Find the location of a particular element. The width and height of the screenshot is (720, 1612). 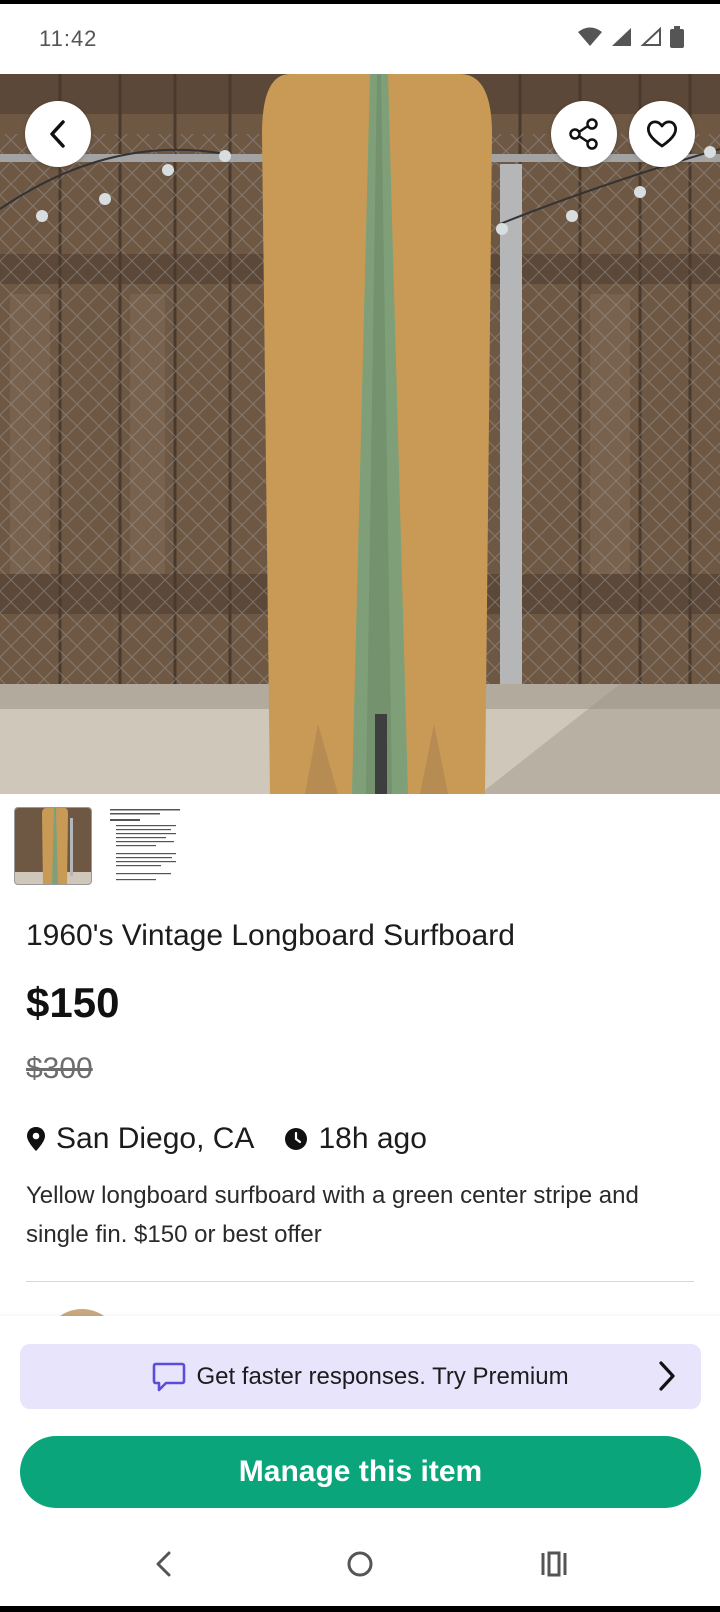

nav-home-button is located at coordinates (360, 1564).